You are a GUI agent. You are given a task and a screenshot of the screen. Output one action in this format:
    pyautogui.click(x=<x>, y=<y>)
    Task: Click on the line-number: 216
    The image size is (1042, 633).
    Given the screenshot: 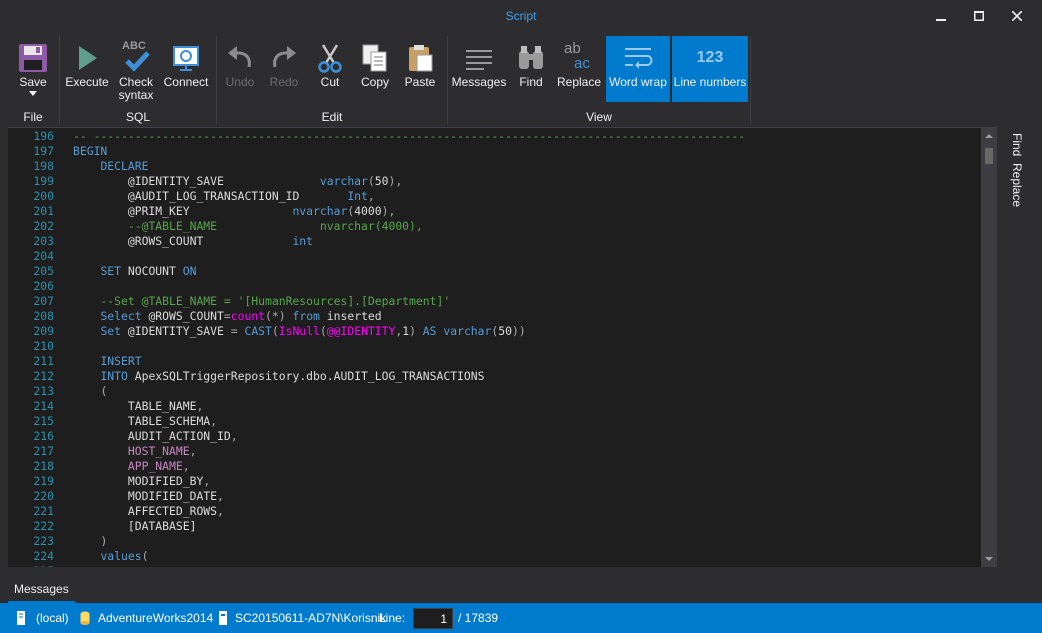 What is the action you would take?
    pyautogui.click(x=43, y=436)
    